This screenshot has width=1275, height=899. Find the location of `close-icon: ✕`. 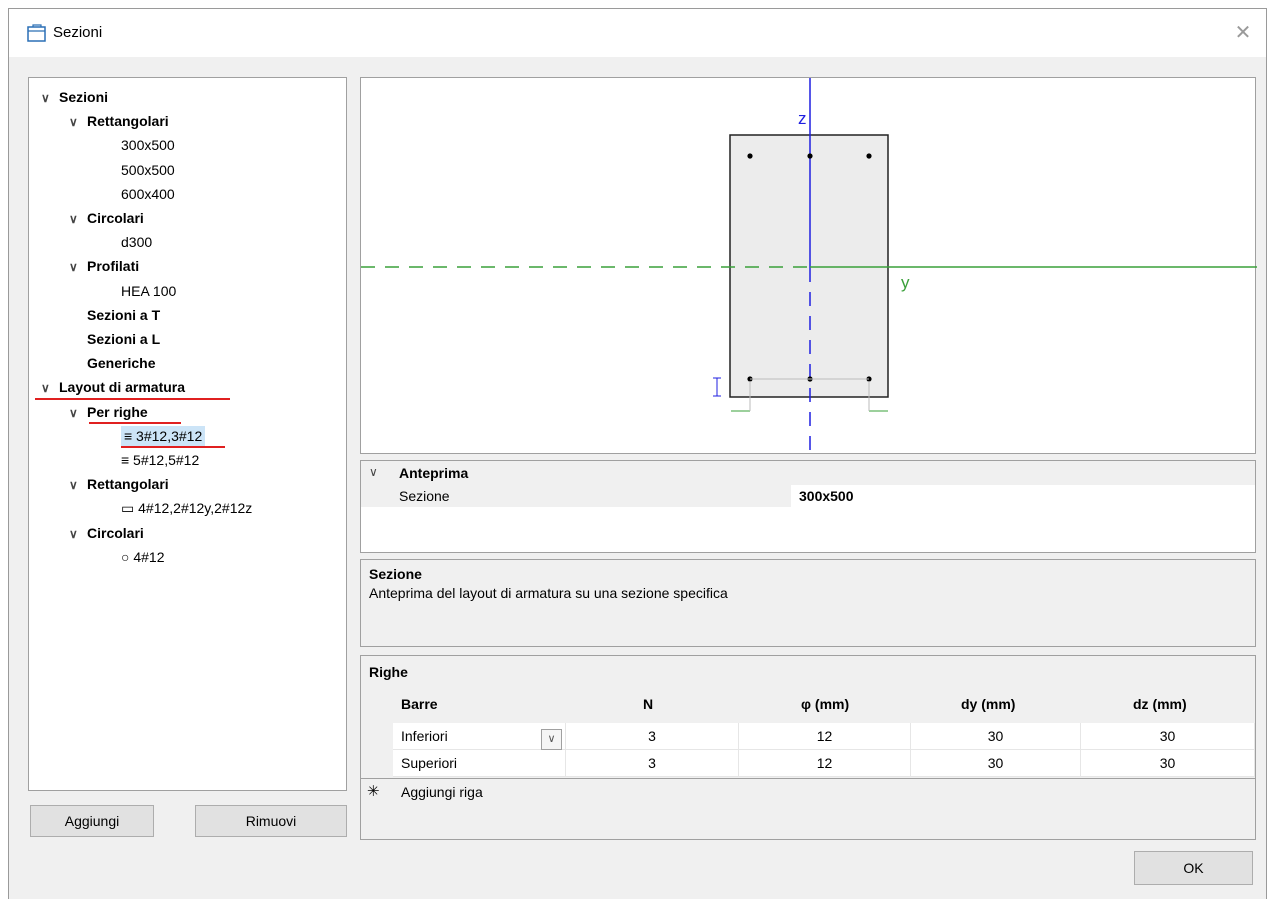

close-icon: ✕ is located at coordinates (1243, 33).